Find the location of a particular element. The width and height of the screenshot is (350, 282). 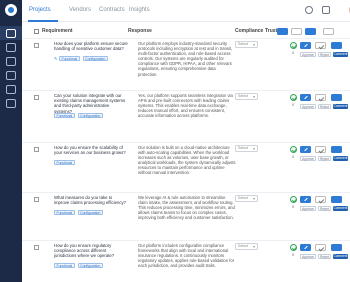

table-header: Requirement Response Compliance Trust is located at coordinates (186, 32).